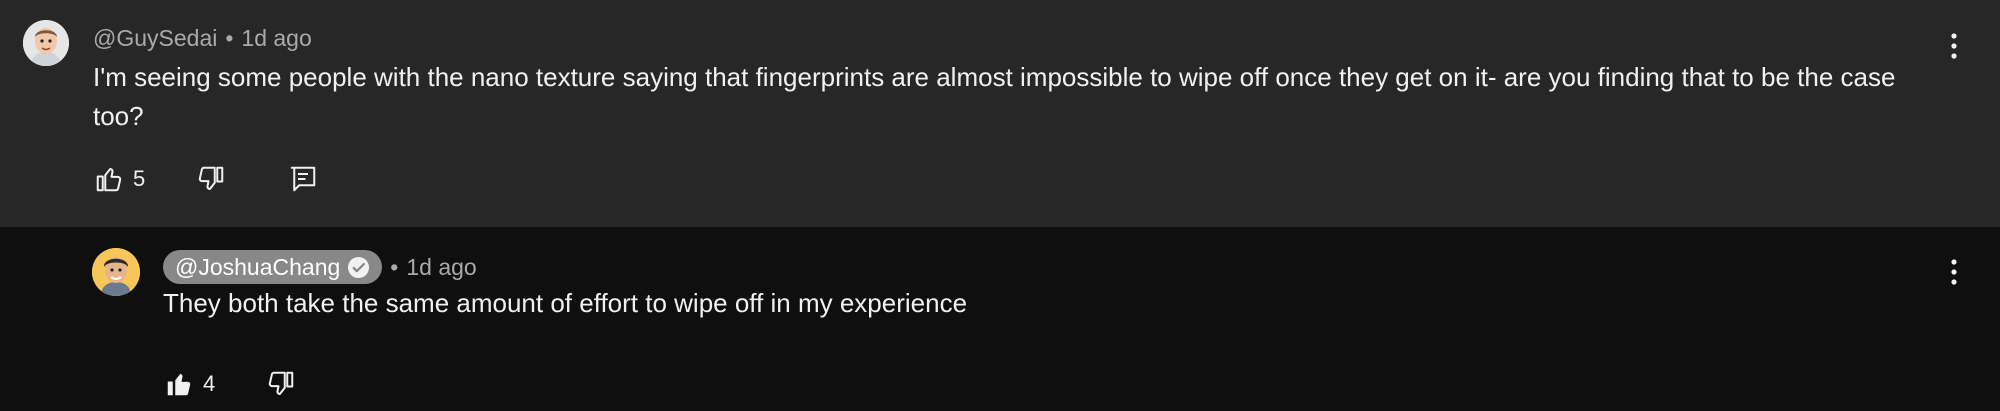  Describe the element at coordinates (441, 267) in the screenshot. I see `reply-timestamp: 1d ago` at that location.